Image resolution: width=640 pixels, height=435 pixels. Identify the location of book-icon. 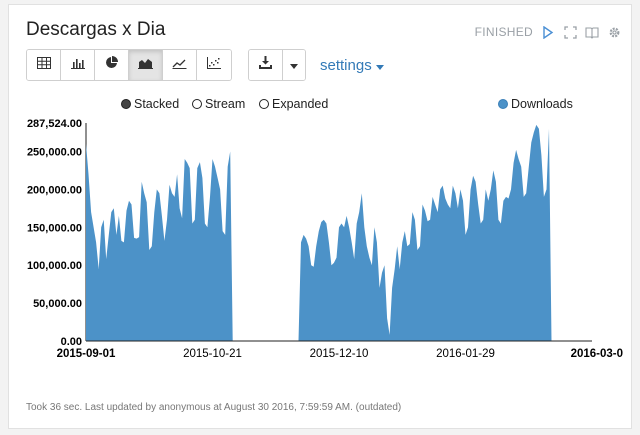
(592, 32).